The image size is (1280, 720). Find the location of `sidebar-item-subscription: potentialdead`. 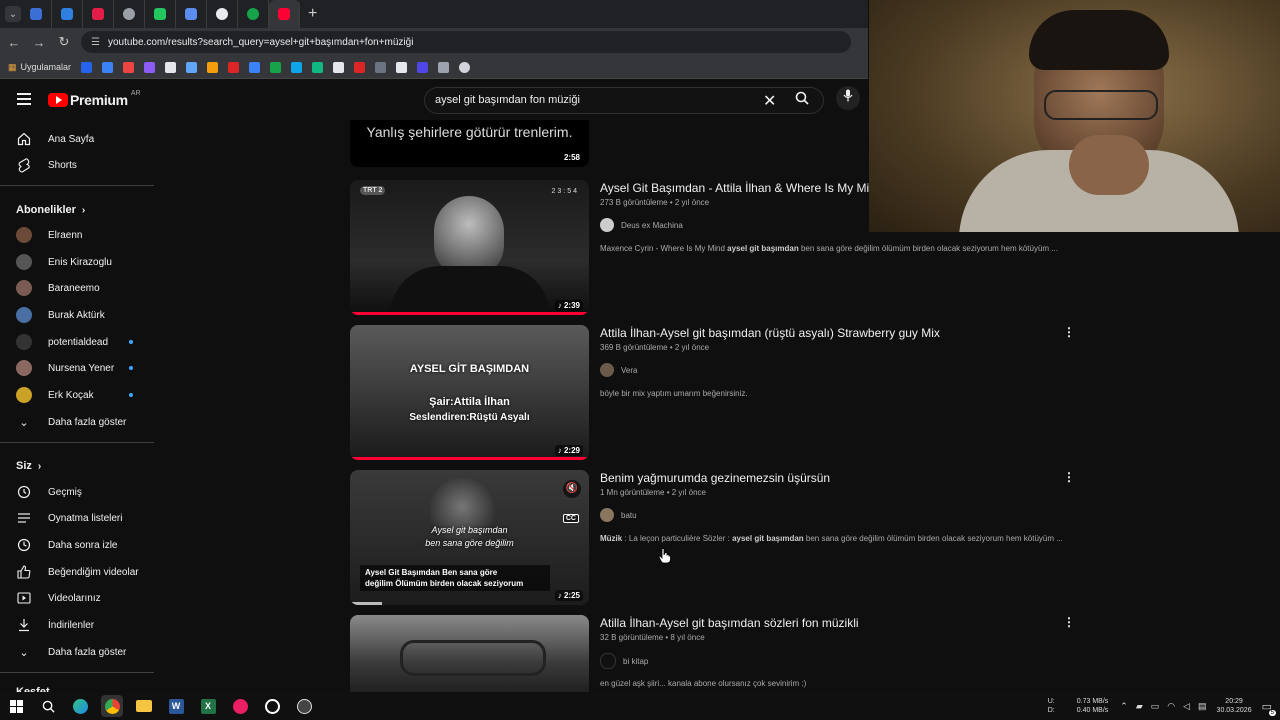

sidebar-item-subscription: potentialdead is located at coordinates (77, 342).